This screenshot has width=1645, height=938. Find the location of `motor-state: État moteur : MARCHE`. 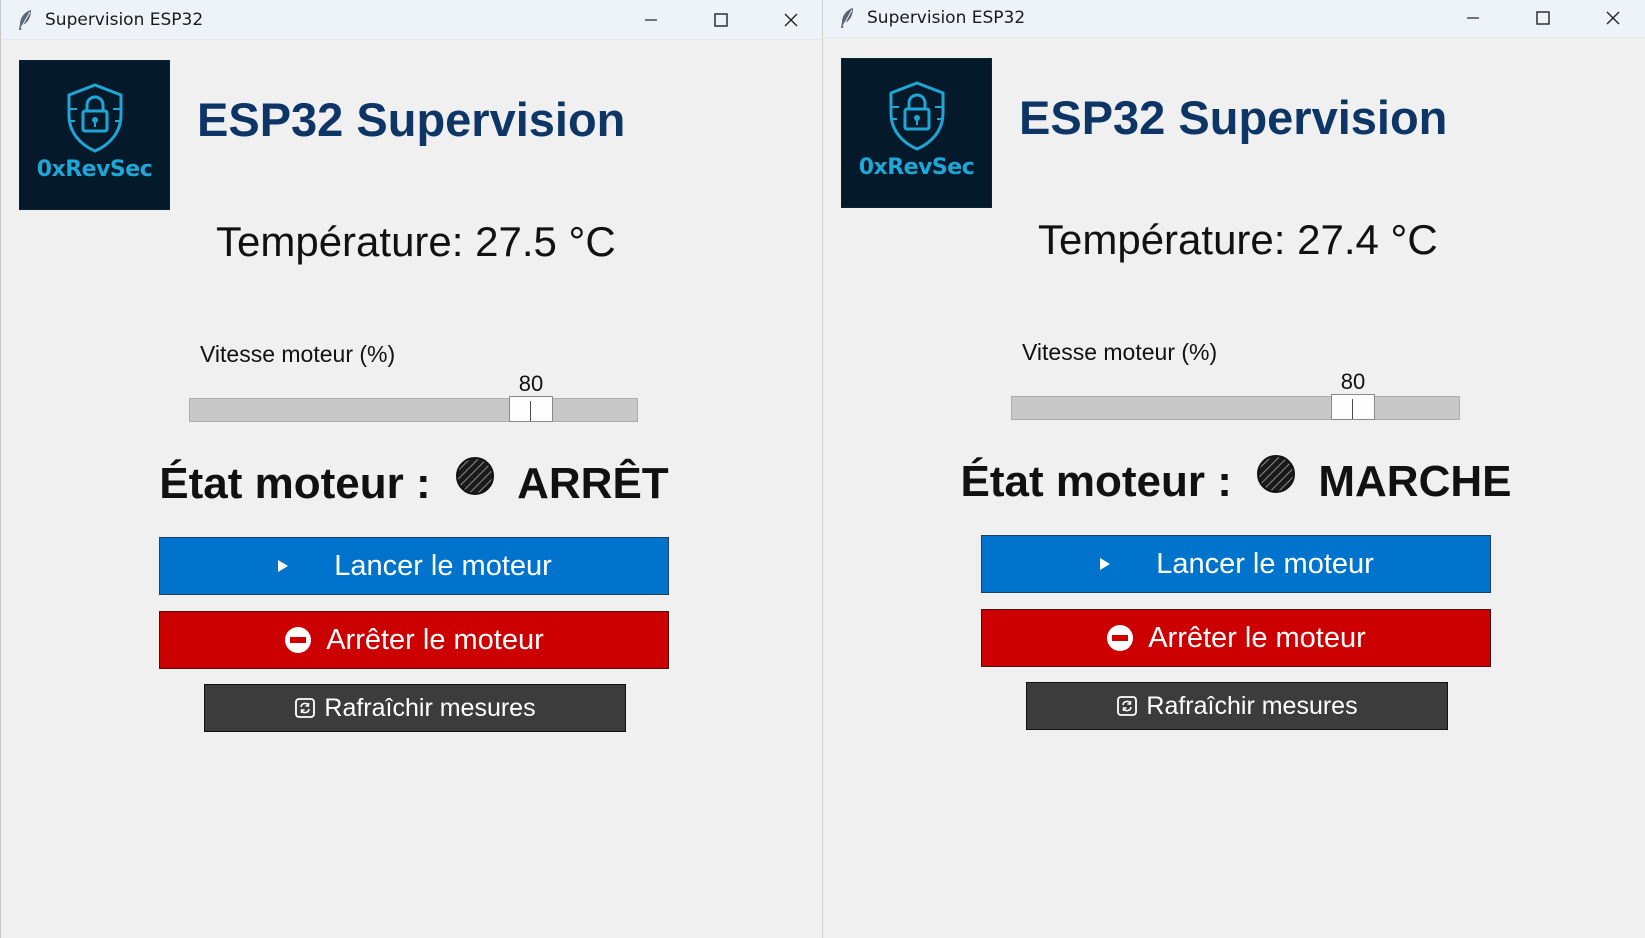

motor-state: État moteur : MARCHE is located at coordinates (1234, 480).